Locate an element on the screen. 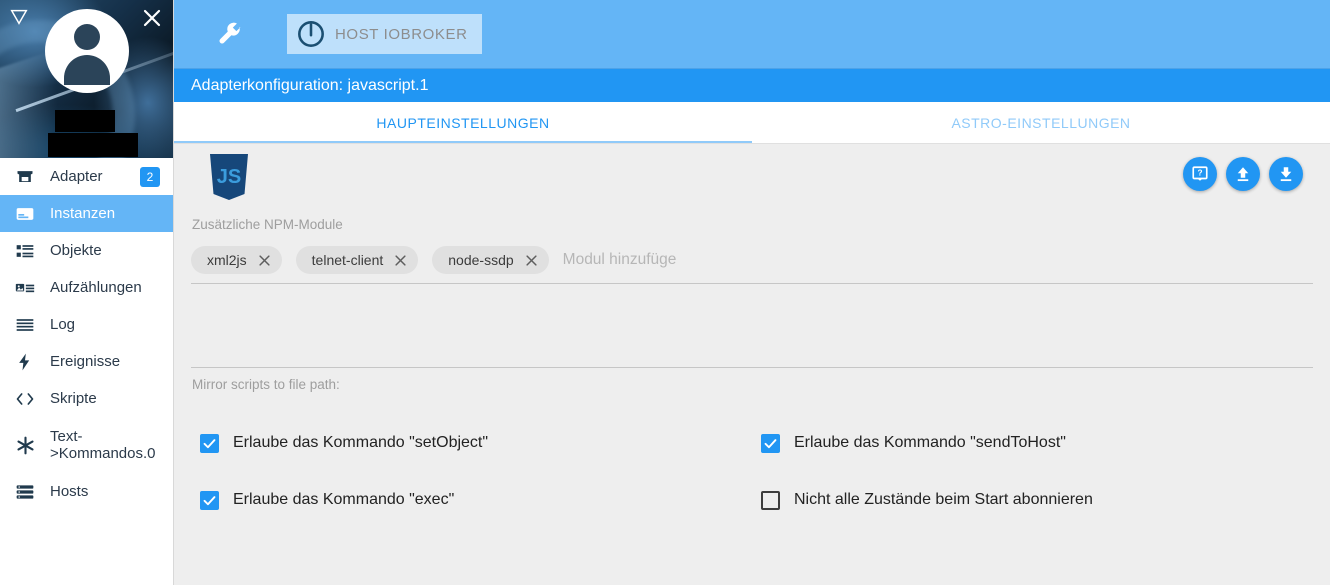 Image resolution: width=1330 pixels, height=585 pixels. checkbox-sendtohost: Erlaube das Kommando "sendToHost" is located at coordinates (1037, 443).